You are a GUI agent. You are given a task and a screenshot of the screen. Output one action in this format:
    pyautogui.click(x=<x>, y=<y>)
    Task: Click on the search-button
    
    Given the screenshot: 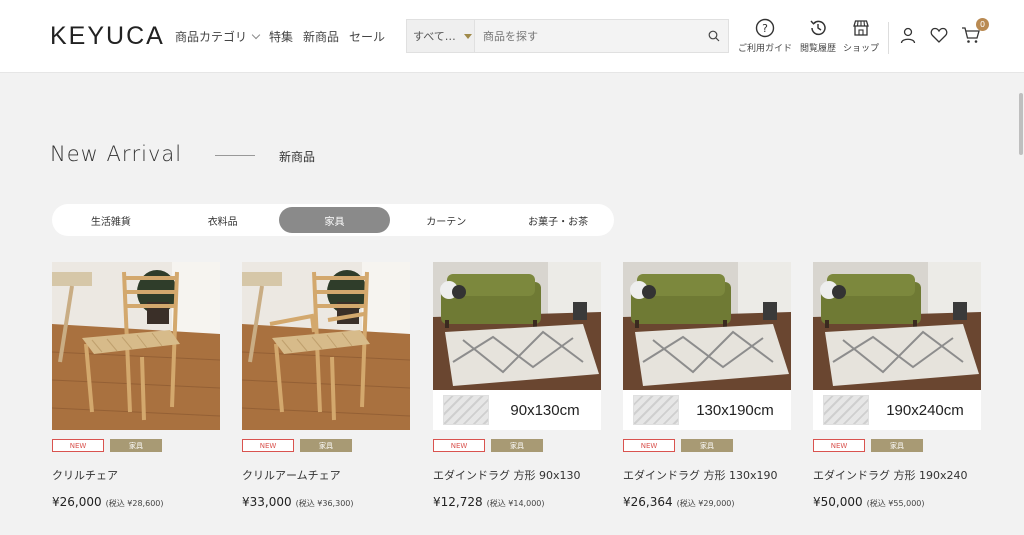 What is the action you would take?
    pyautogui.click(x=714, y=36)
    